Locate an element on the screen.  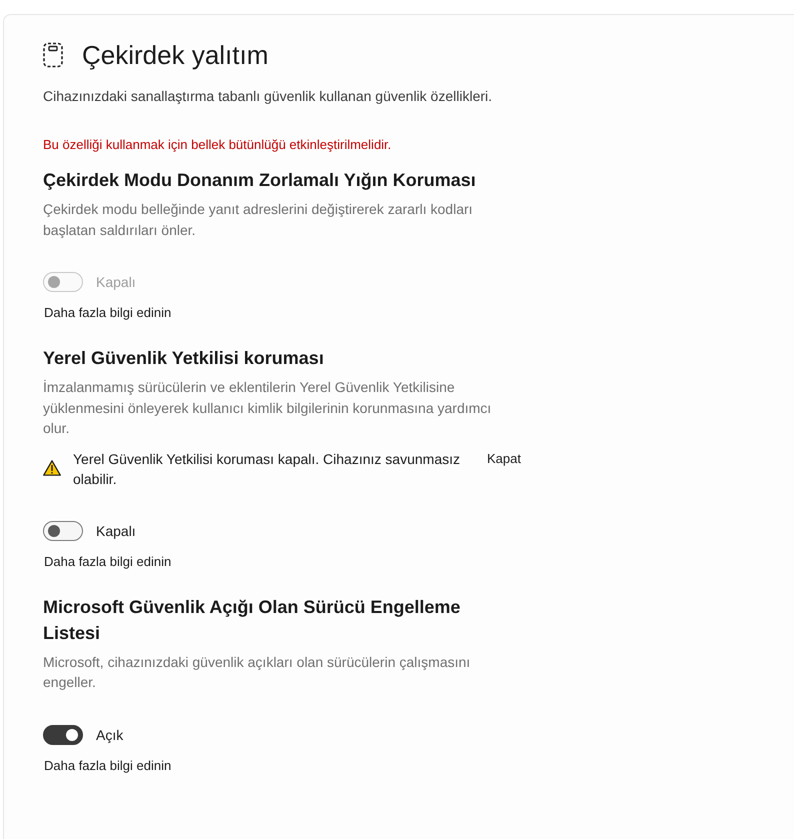
page-title: Çekirdek yalıtım is located at coordinates (175, 55).